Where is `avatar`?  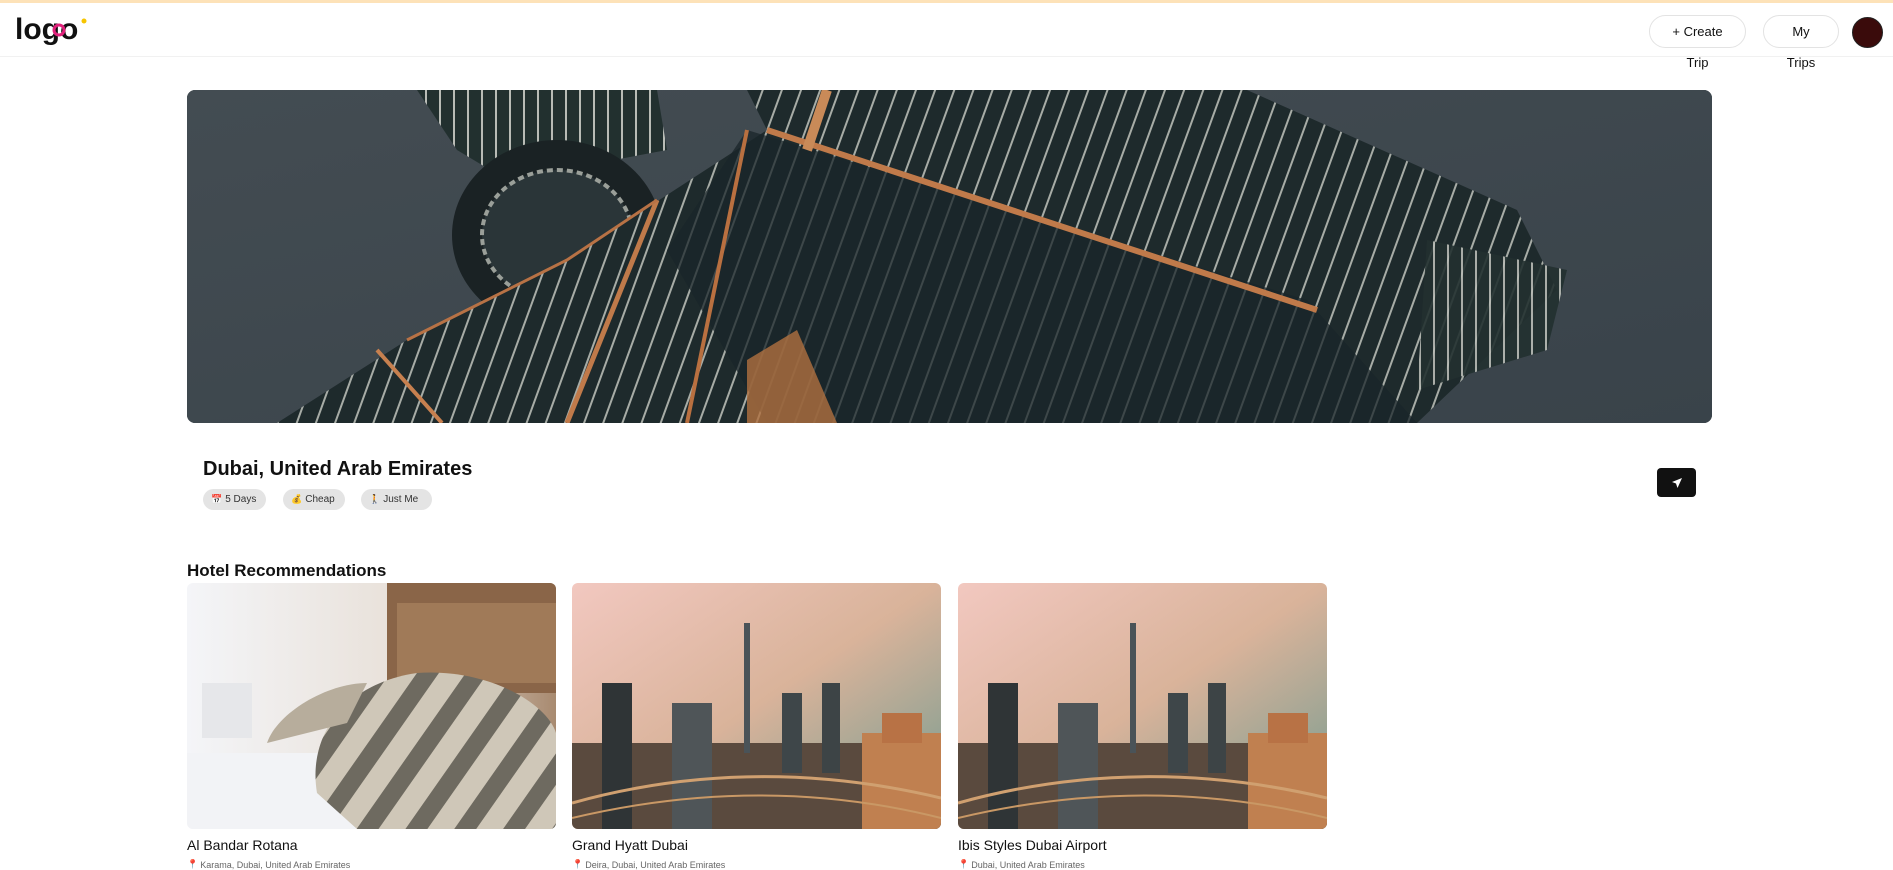 avatar is located at coordinates (1867, 32).